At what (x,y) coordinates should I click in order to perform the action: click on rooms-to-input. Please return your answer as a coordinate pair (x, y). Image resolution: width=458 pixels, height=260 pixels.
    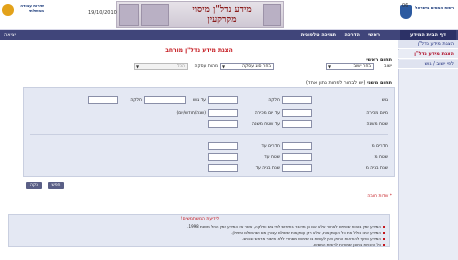
    Looking at the image, I should click on (223, 146).